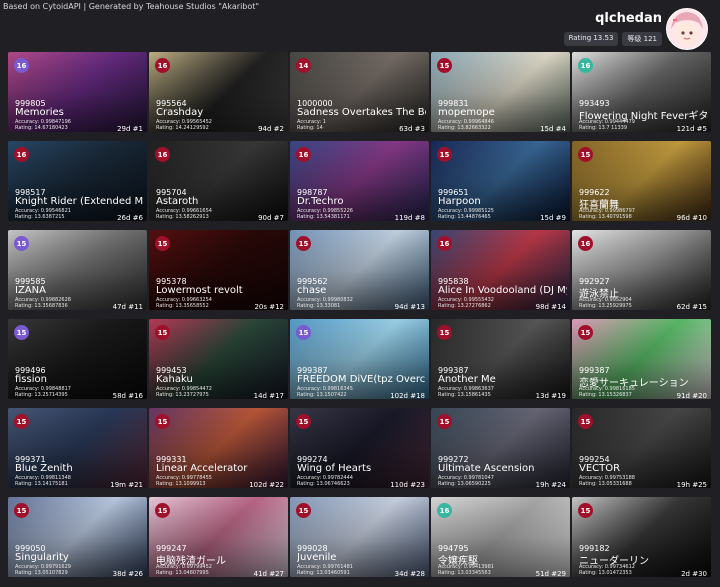 This screenshot has width=720, height=587. I want to click on rating-text: Rating: 13.06746623, so click(323, 484).